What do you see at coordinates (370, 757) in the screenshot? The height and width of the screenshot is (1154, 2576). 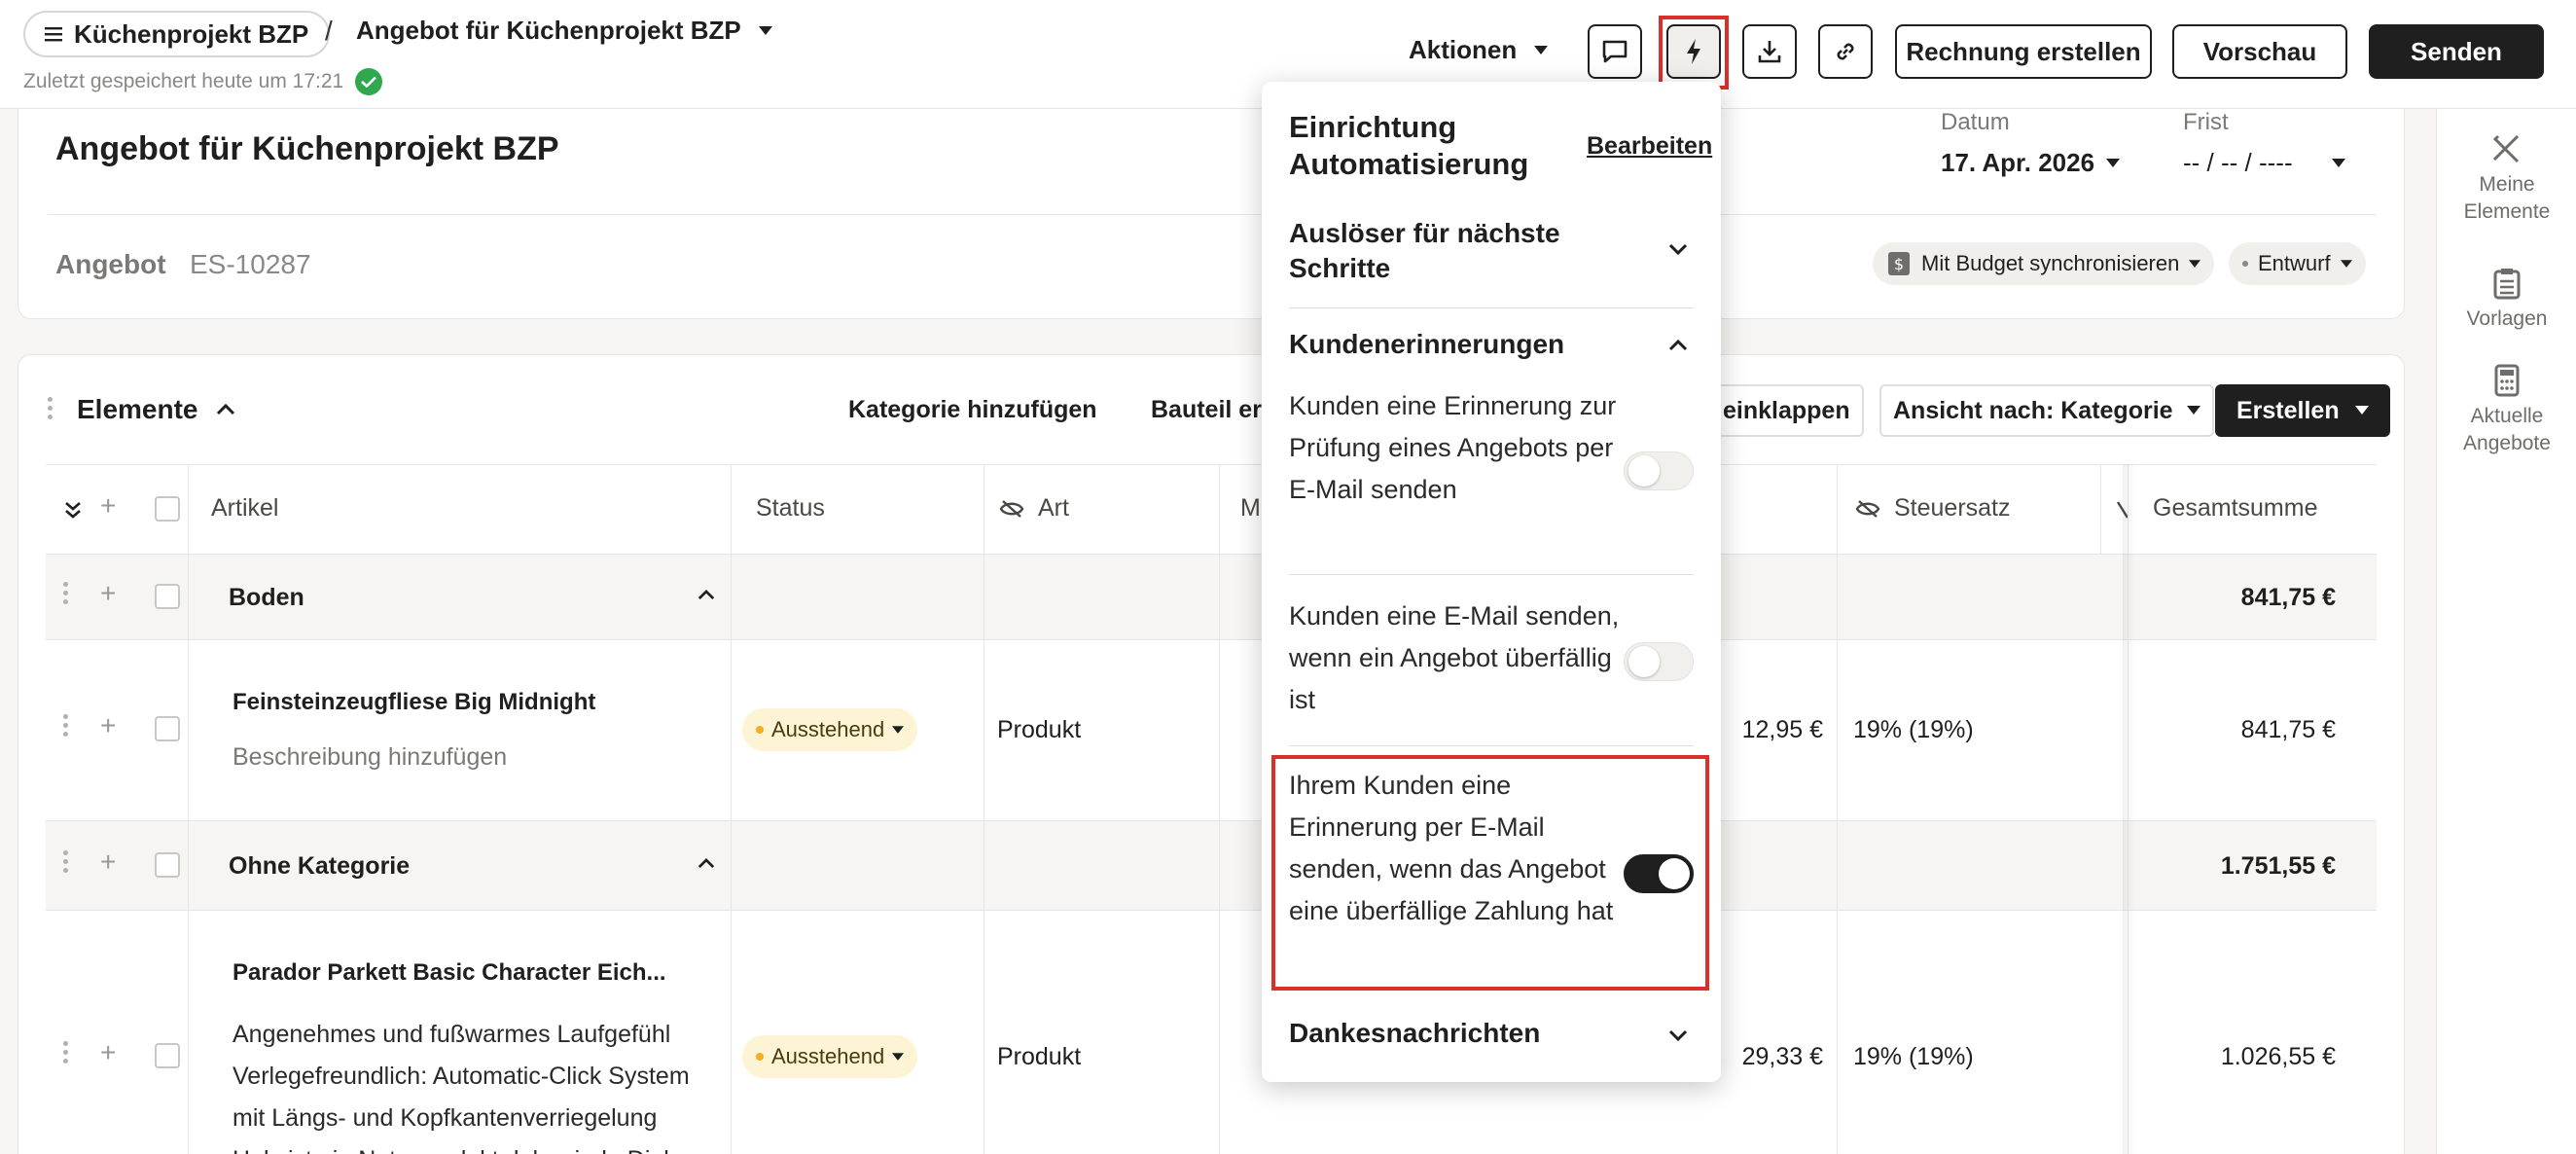 I see `item-description: Beschreibung hinzufügen` at bounding box center [370, 757].